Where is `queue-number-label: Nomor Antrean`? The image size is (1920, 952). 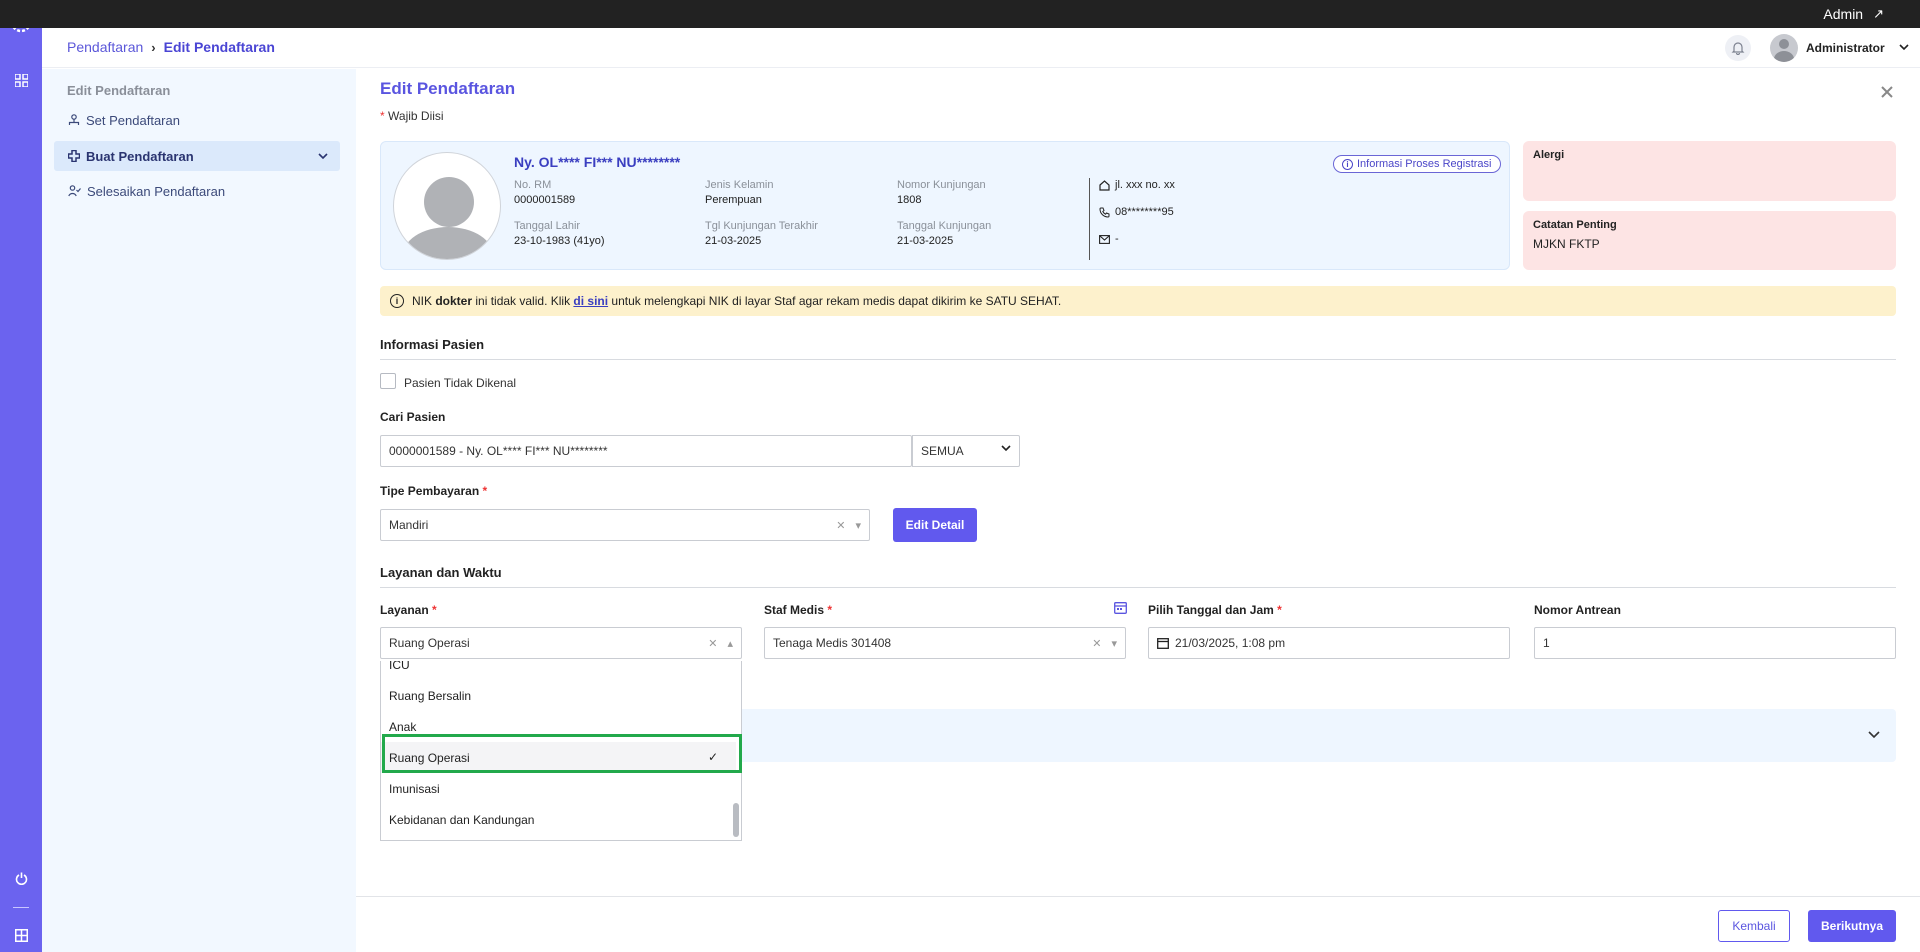 queue-number-label: Nomor Antrean is located at coordinates (1577, 610).